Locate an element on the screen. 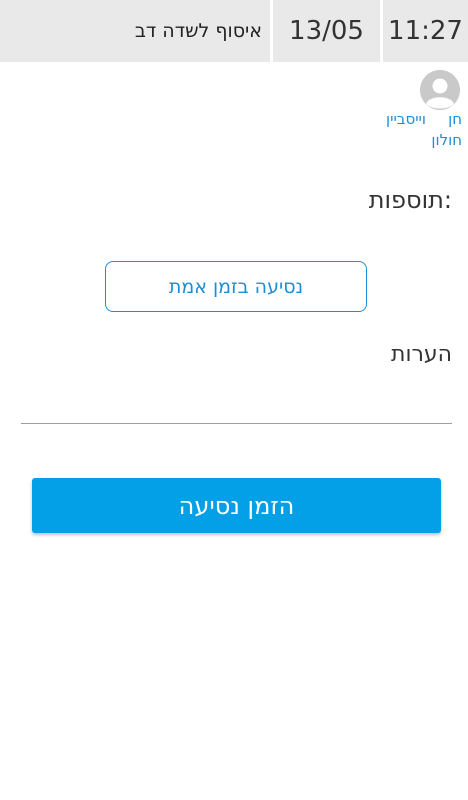 The height and width of the screenshot is (800, 468). notes-input is located at coordinates (236, 404).